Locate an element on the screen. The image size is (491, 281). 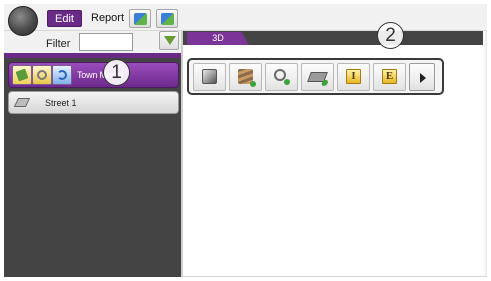
filter-button is located at coordinates (169, 40).